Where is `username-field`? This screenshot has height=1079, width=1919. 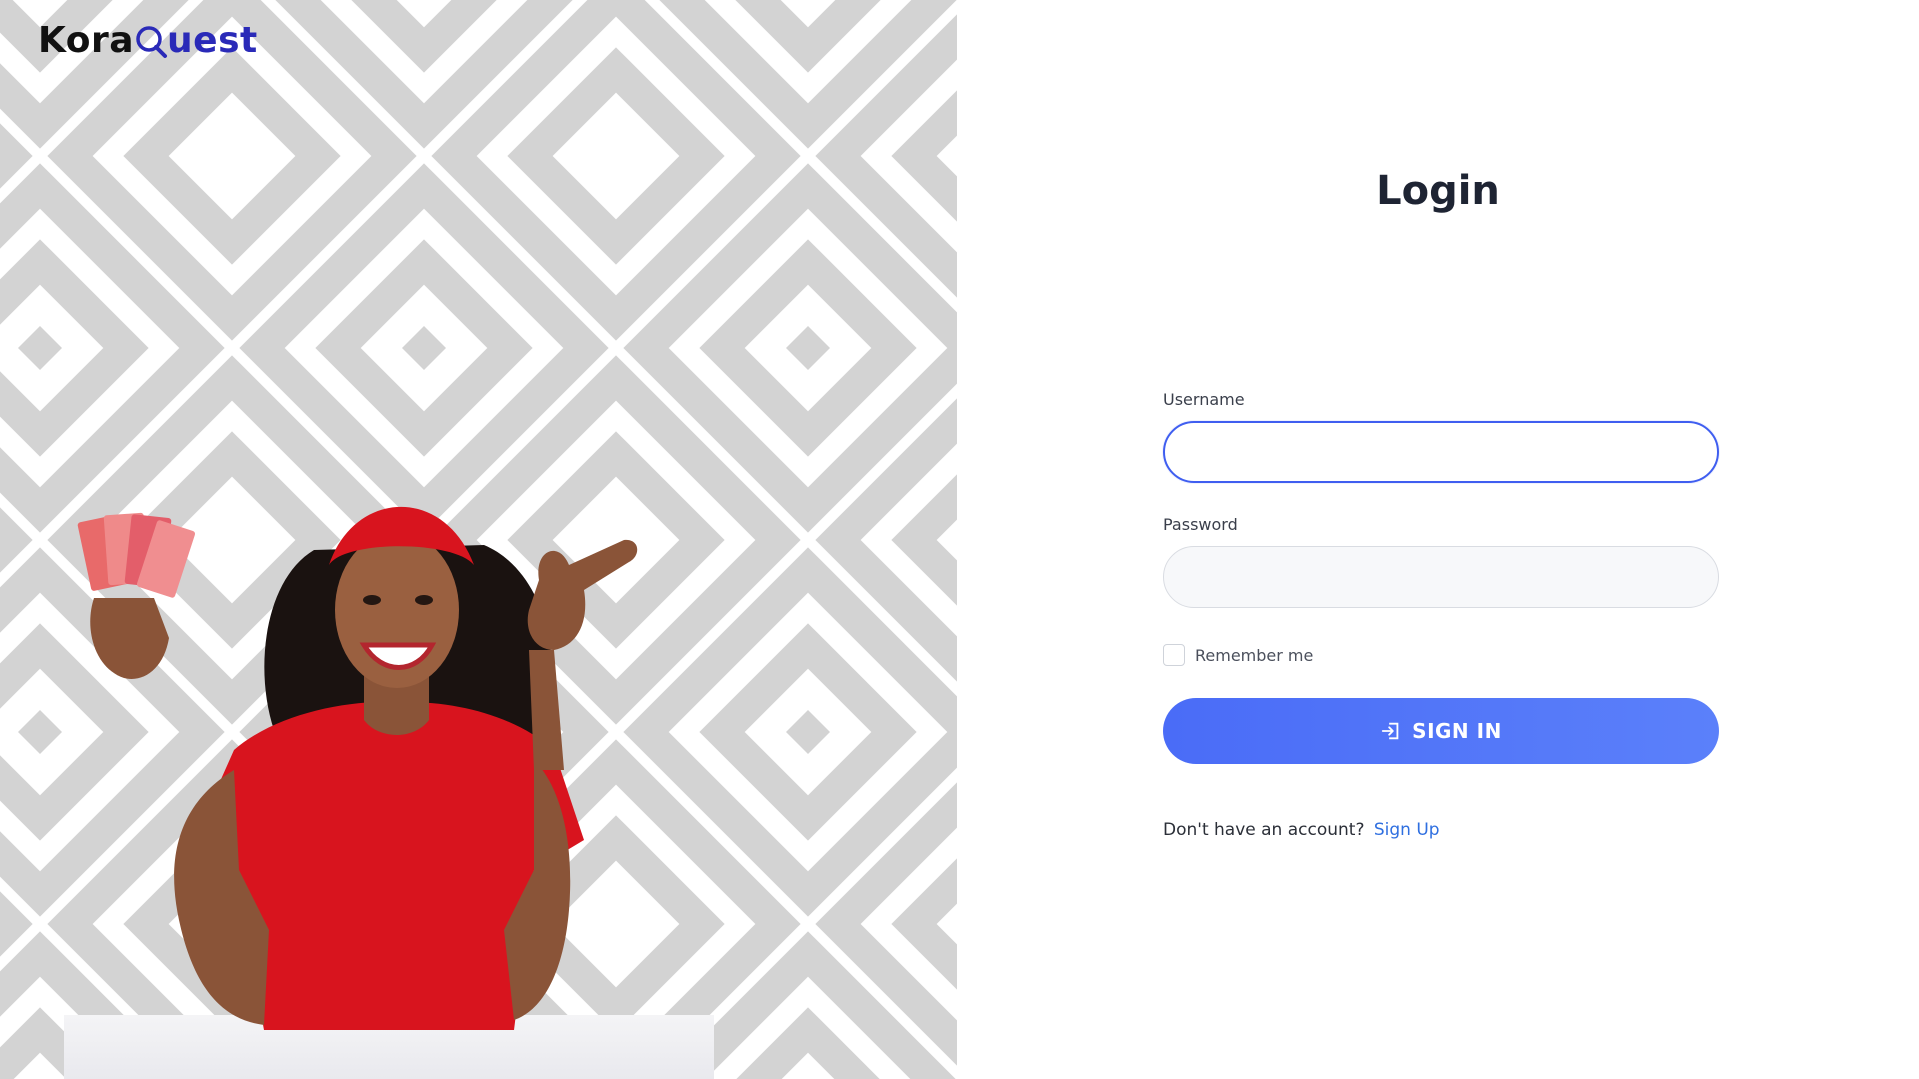 username-field is located at coordinates (1441, 452).